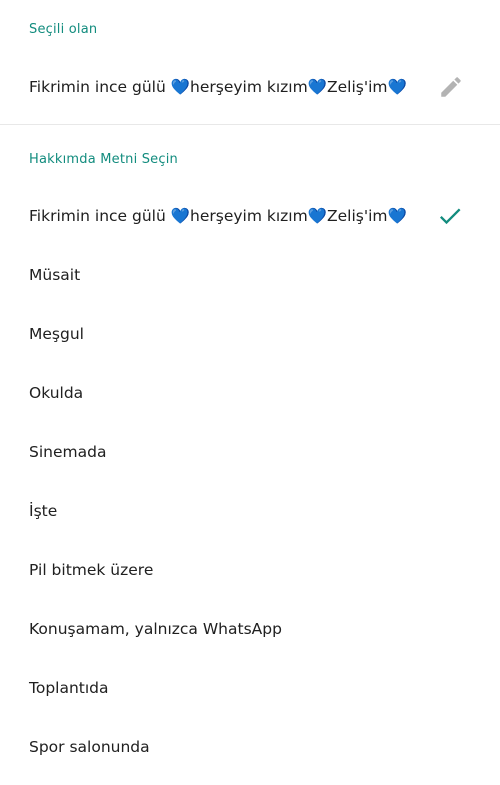 The height and width of the screenshot is (785, 500). I want to click on about-option-konusamam: Konuşamam, yalnızca WhatsApp, so click(250, 628).